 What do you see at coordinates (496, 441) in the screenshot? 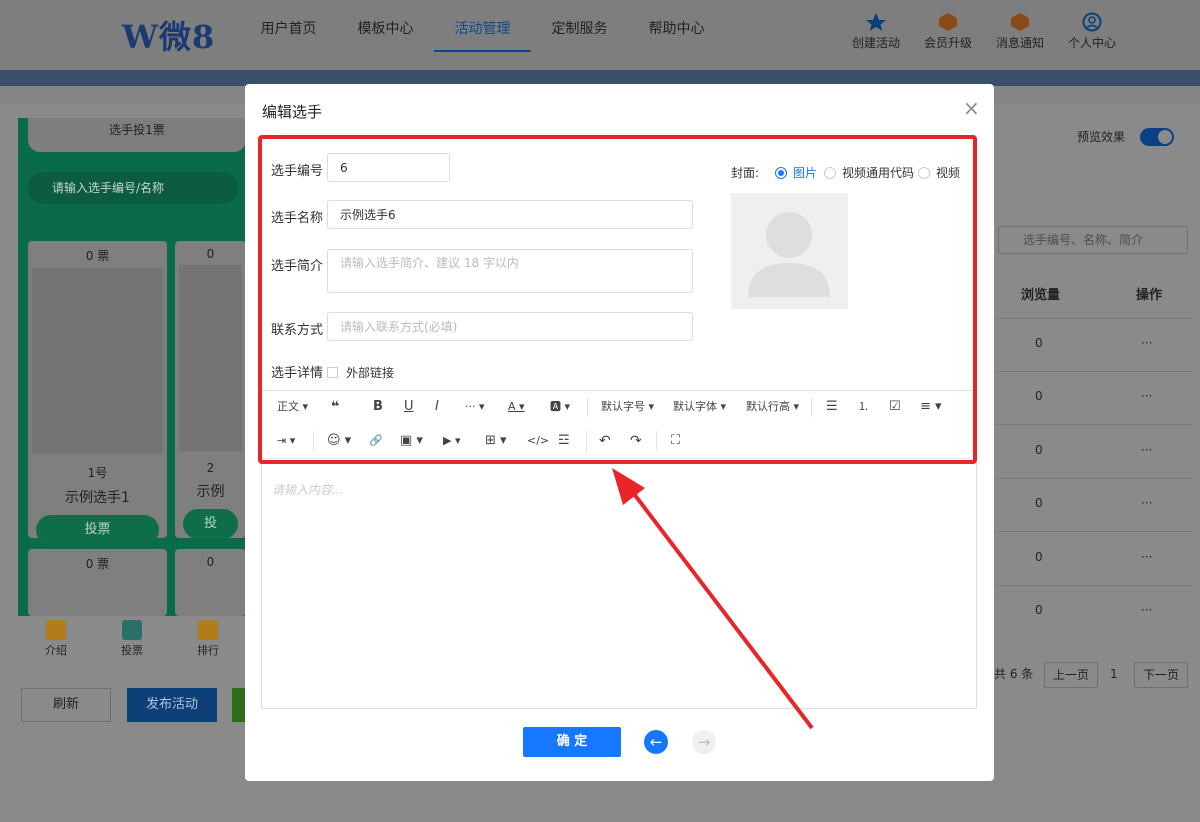
I see `table-dropdown: ⊞ ▾` at bounding box center [496, 441].